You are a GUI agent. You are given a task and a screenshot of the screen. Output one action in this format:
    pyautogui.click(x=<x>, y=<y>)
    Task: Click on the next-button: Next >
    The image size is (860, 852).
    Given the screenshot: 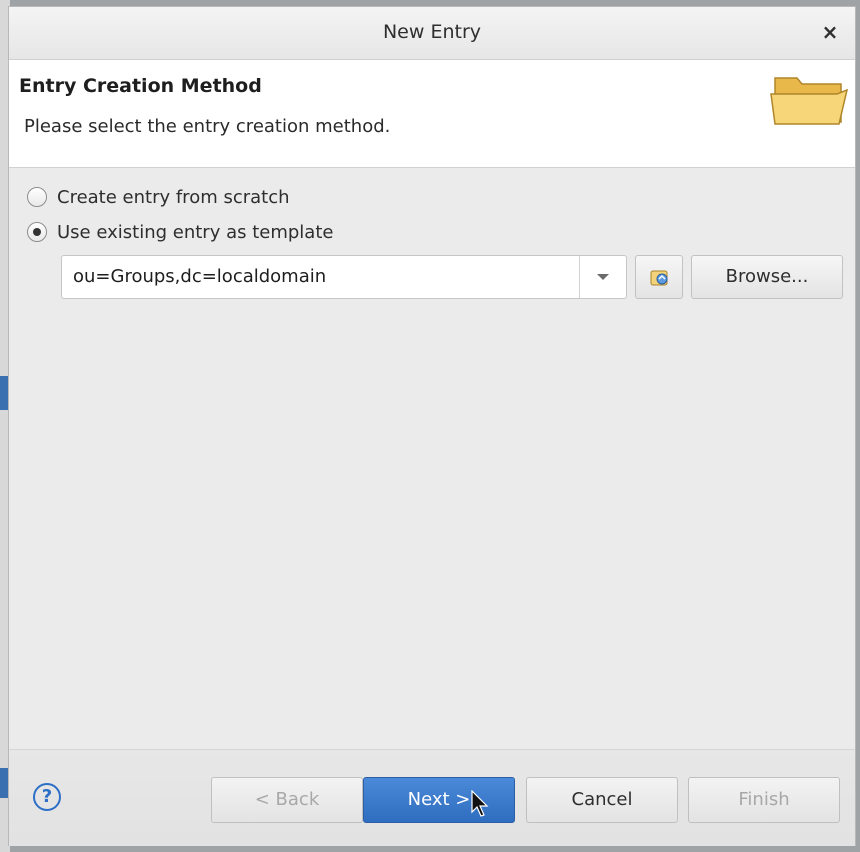 What is the action you would take?
    pyautogui.click(x=439, y=800)
    